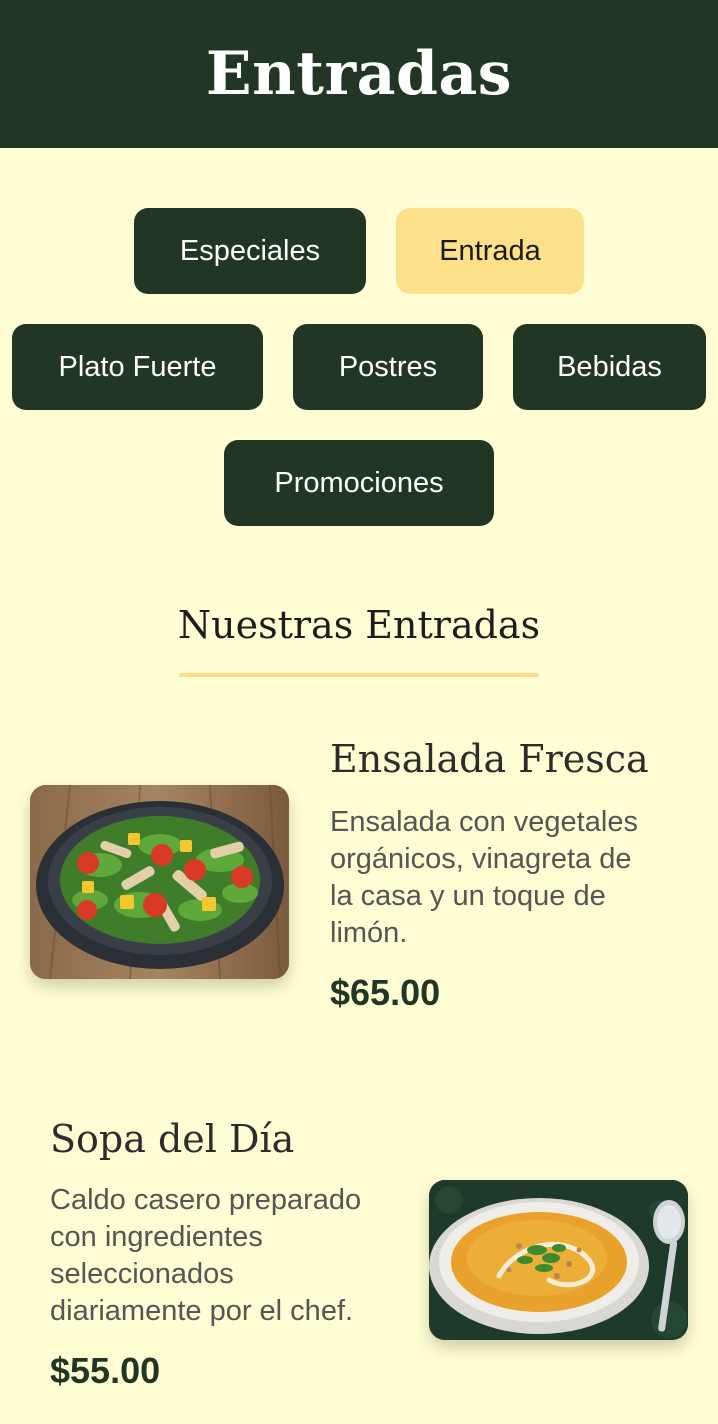 This screenshot has height=1424, width=718. I want to click on category-button-postres: Postres, so click(388, 367).